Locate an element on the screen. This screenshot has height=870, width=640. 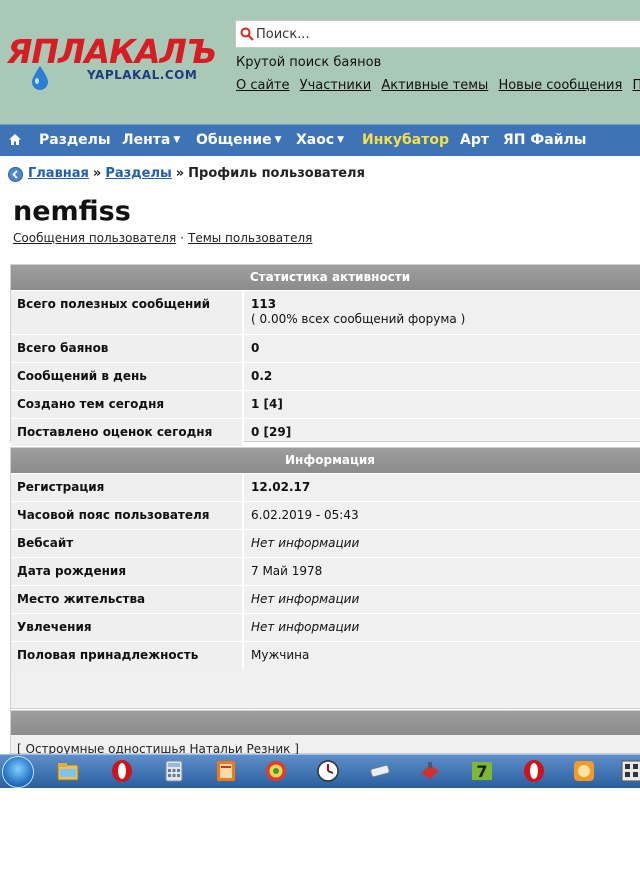
stat-label: Сообщений в день is located at coordinates (82, 376).